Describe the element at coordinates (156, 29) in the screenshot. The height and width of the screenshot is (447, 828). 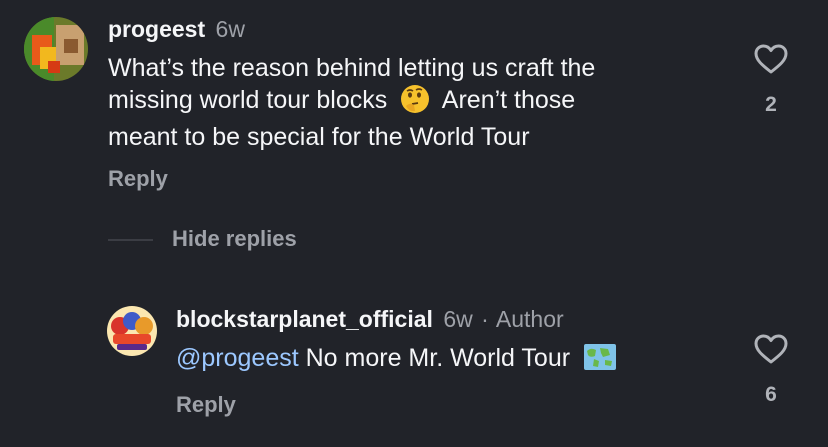
I see `comment-username: progeest` at that location.